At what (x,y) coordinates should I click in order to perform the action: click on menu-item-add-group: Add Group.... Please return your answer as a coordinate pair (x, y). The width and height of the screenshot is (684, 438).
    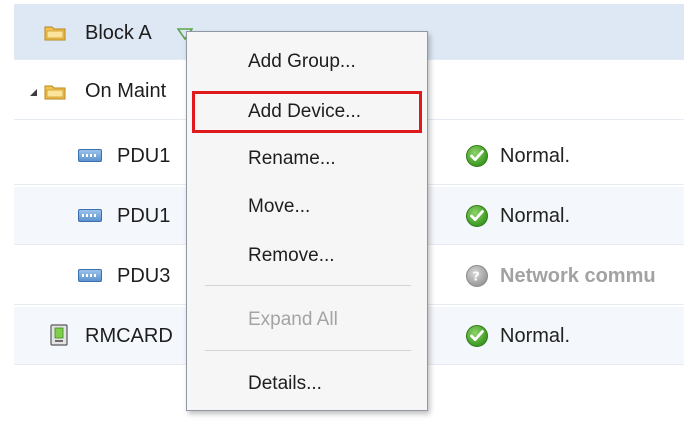
    Looking at the image, I should click on (307, 62).